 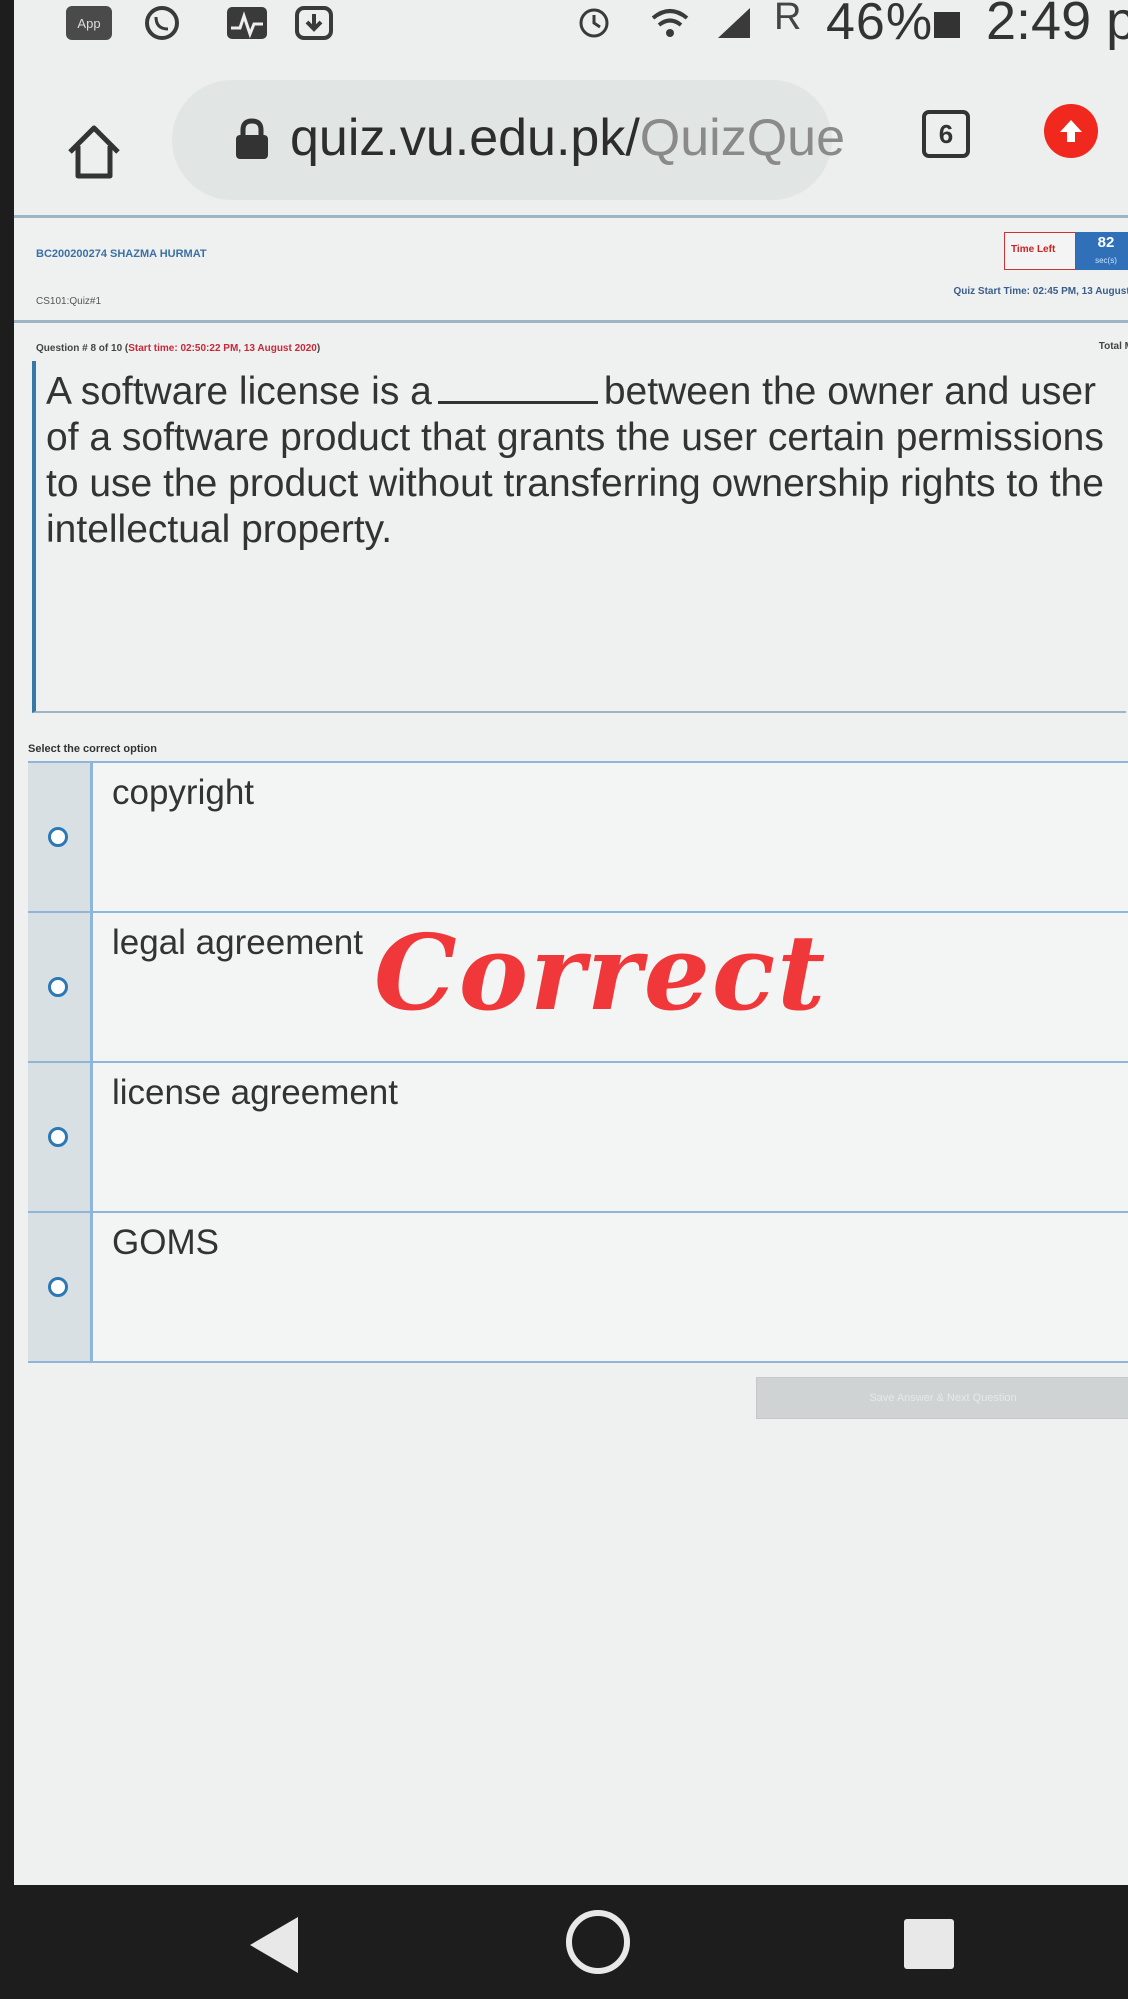 What do you see at coordinates (247, 23) in the screenshot?
I see `activity-icon` at bounding box center [247, 23].